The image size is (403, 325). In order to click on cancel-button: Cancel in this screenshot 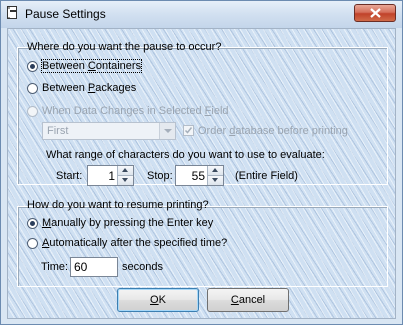, I will do `click(248, 300)`.